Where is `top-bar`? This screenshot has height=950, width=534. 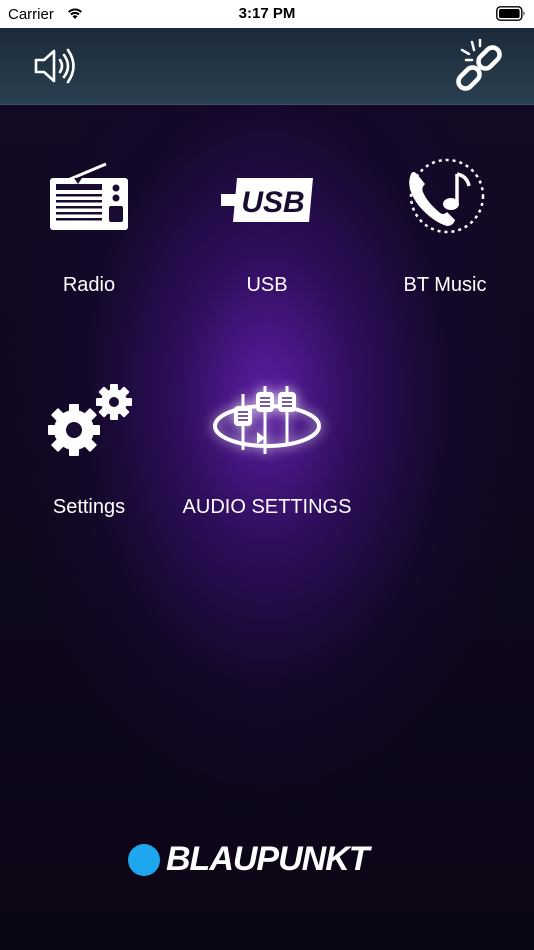
top-bar is located at coordinates (267, 66).